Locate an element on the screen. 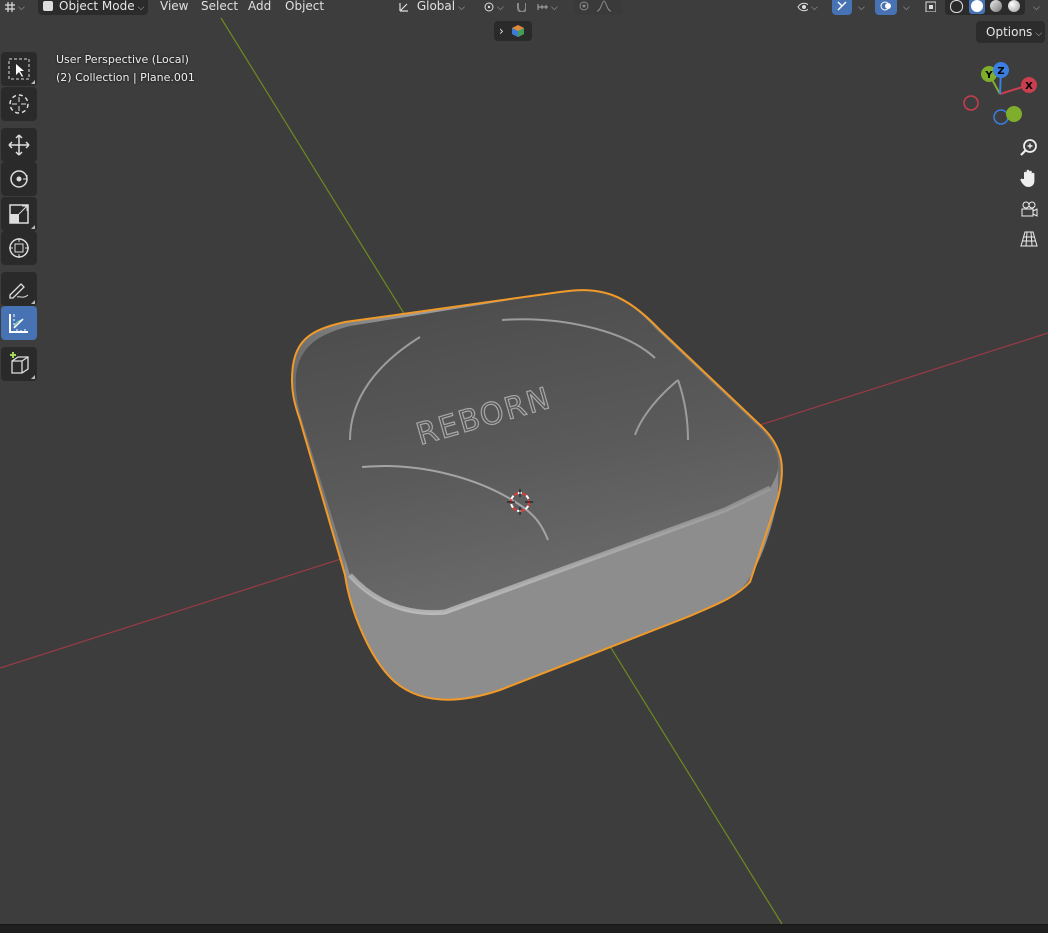 The image size is (1048, 933). camera-icon is located at coordinates (1029, 209).